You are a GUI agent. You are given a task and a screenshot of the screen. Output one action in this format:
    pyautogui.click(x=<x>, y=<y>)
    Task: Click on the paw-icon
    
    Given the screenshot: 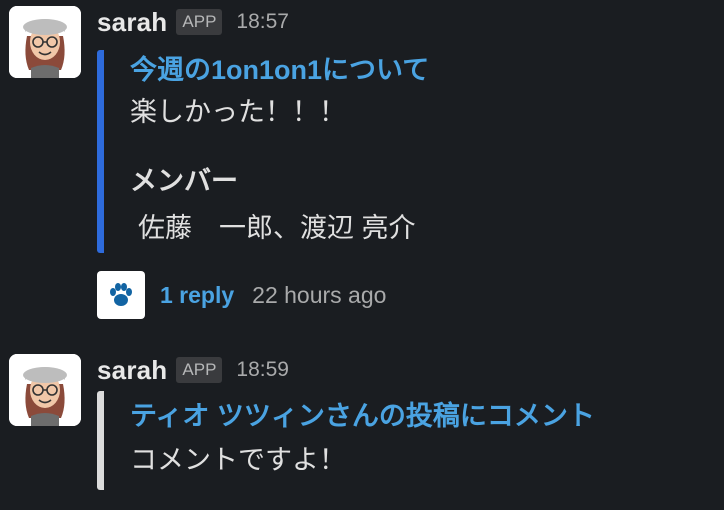 What is the action you would take?
    pyautogui.click(x=121, y=295)
    